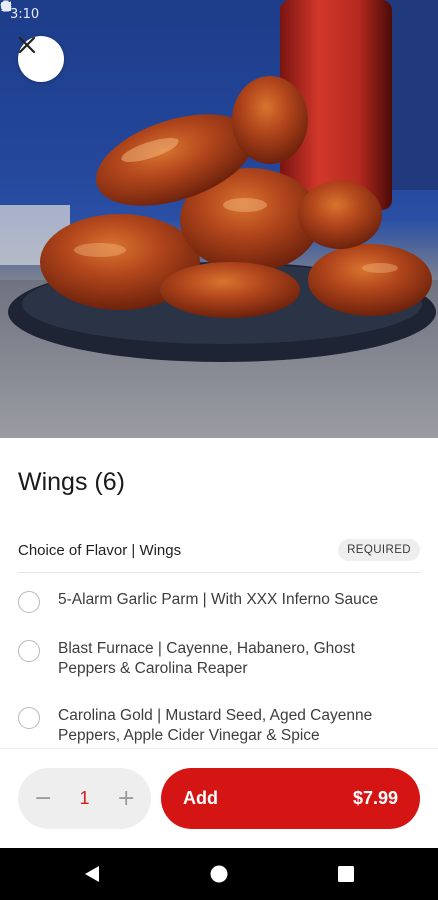 The width and height of the screenshot is (438, 900). I want to click on increment-button: +, so click(126, 798).